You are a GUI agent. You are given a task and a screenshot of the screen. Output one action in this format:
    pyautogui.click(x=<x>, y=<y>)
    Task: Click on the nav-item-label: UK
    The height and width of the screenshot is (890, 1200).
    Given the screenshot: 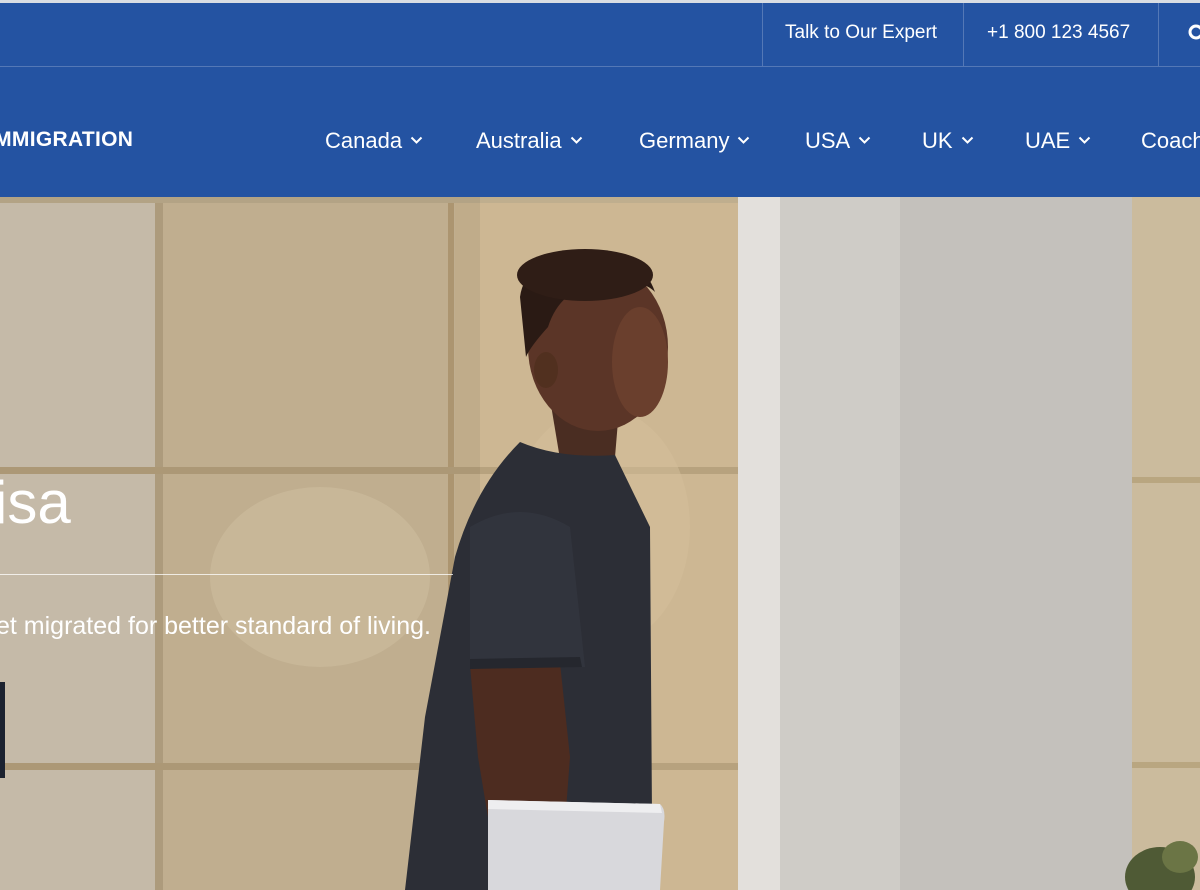 What is the action you would take?
    pyautogui.click(x=937, y=140)
    